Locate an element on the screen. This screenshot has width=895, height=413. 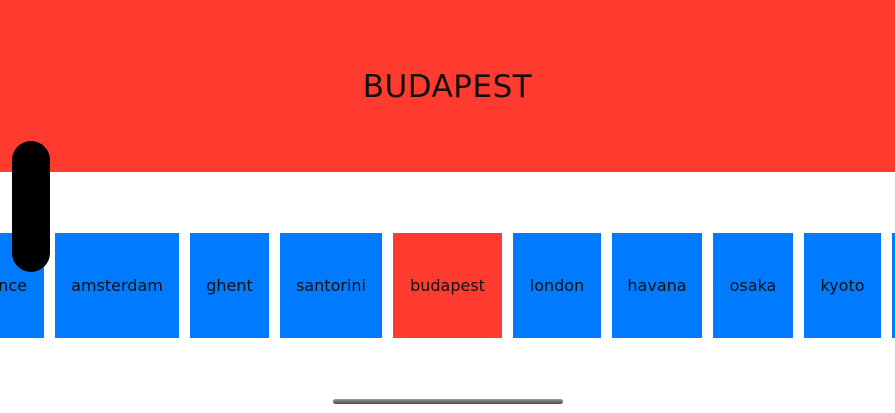
city-item-label: nce is located at coordinates (13, 285).